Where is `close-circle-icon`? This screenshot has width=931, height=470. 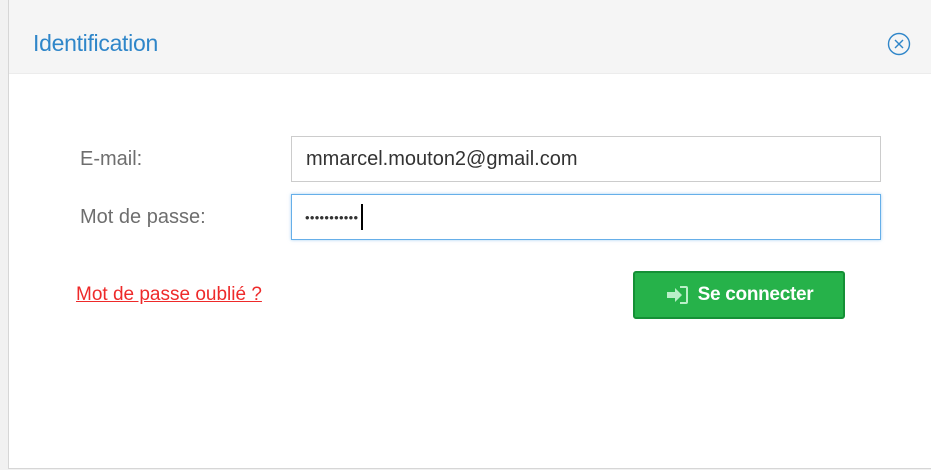 close-circle-icon is located at coordinates (899, 44).